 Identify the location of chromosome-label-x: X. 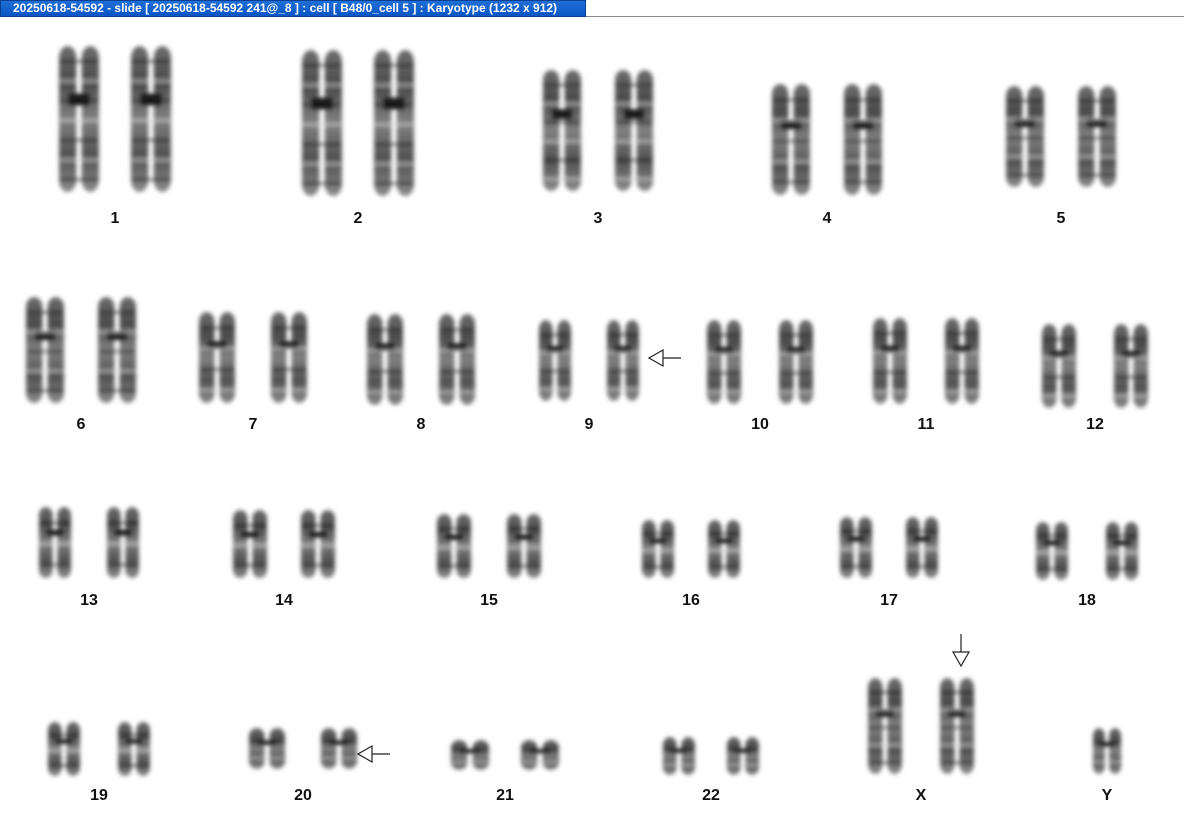
(921, 795).